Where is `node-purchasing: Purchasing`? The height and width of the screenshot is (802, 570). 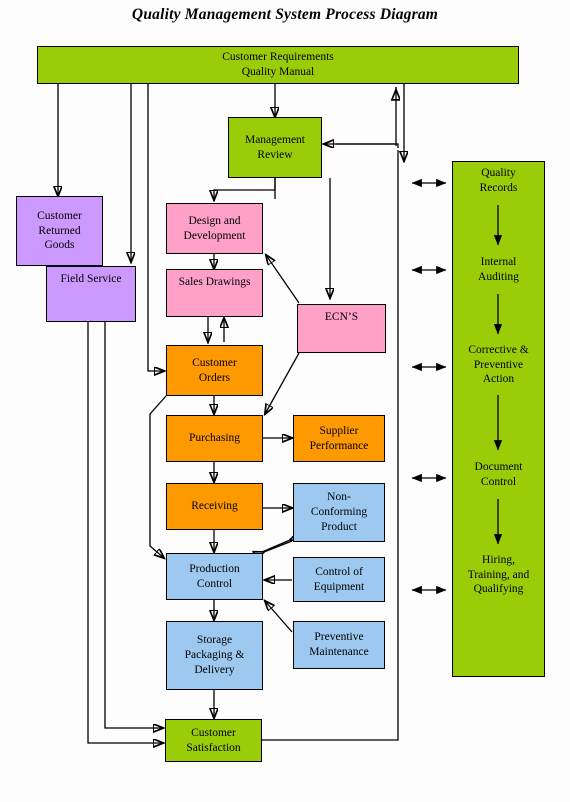 node-purchasing: Purchasing is located at coordinates (214, 438).